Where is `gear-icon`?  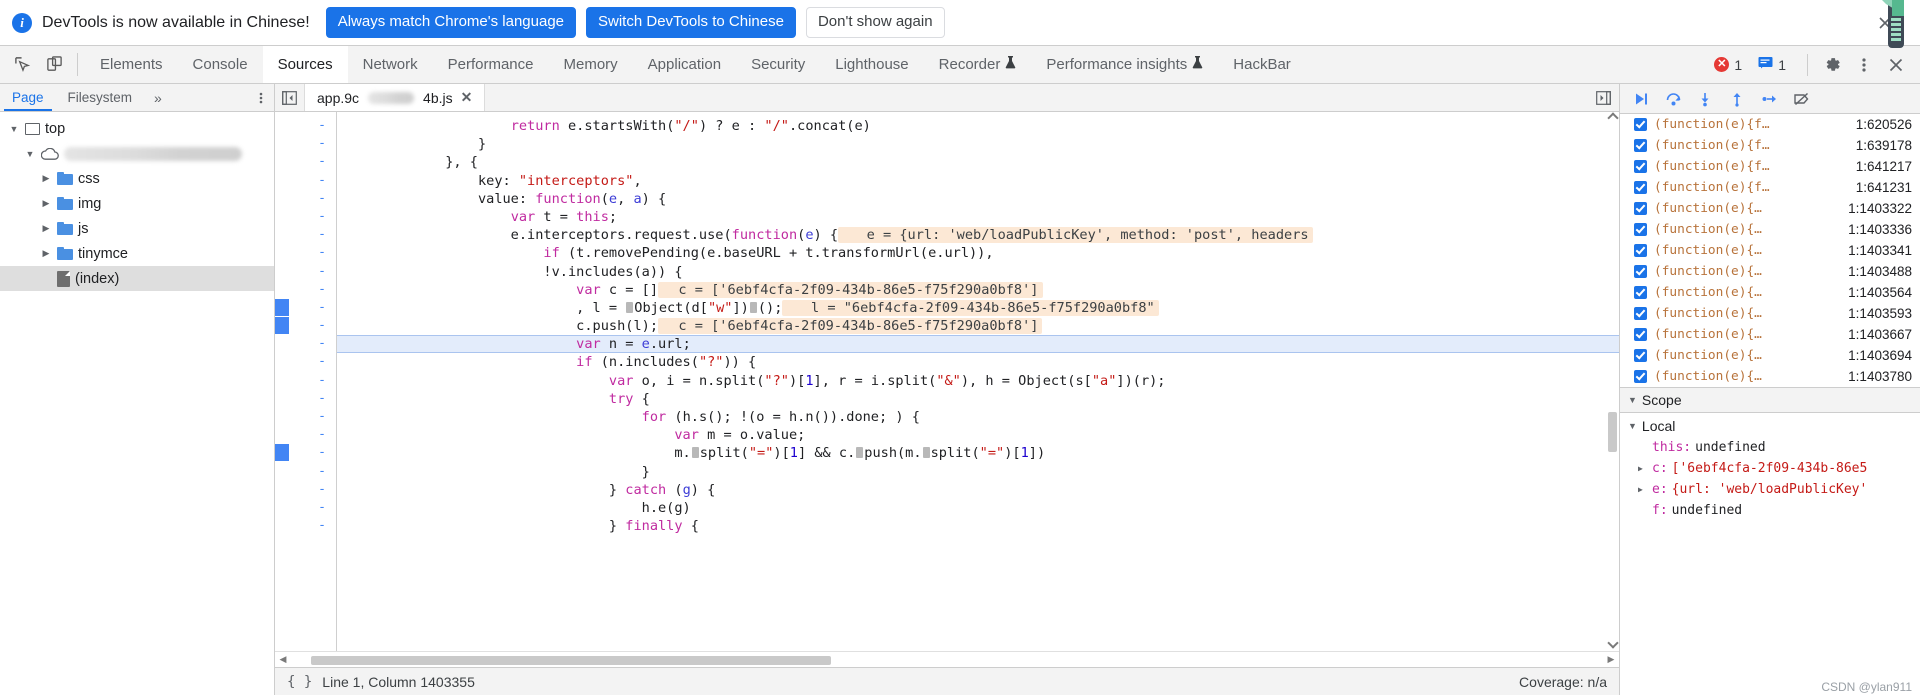 gear-icon is located at coordinates (1832, 64).